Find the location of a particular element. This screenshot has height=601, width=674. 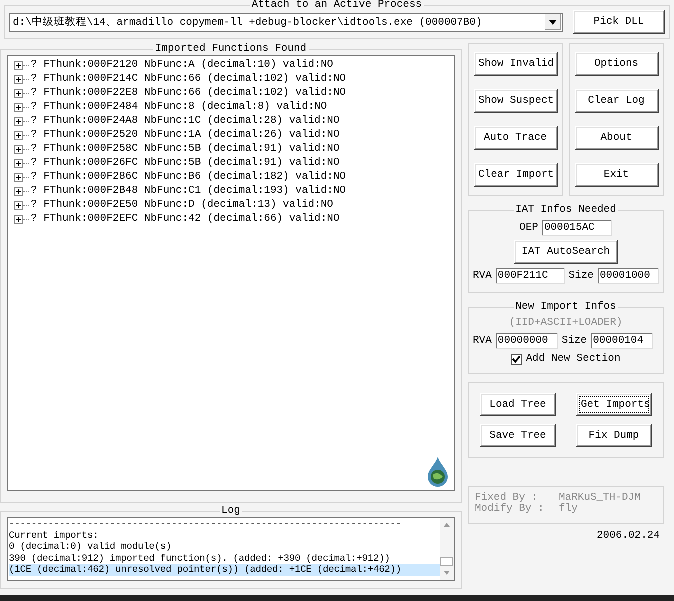

checkbox is located at coordinates (516, 359).